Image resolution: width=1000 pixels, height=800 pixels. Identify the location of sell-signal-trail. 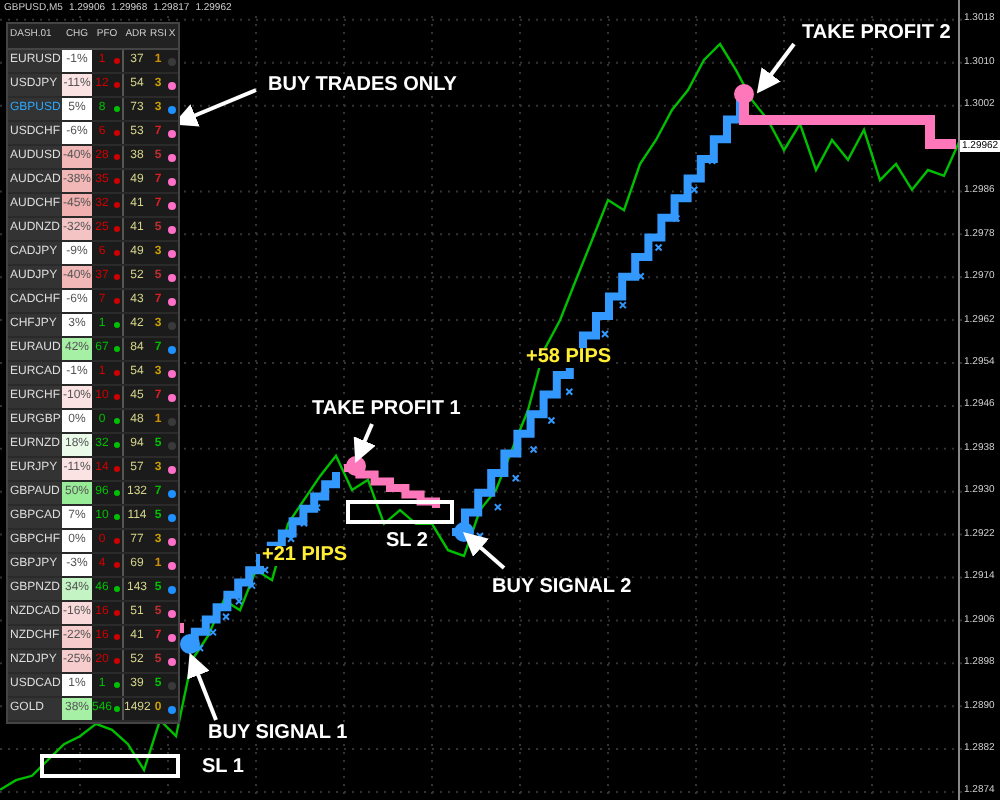
(392, 486).